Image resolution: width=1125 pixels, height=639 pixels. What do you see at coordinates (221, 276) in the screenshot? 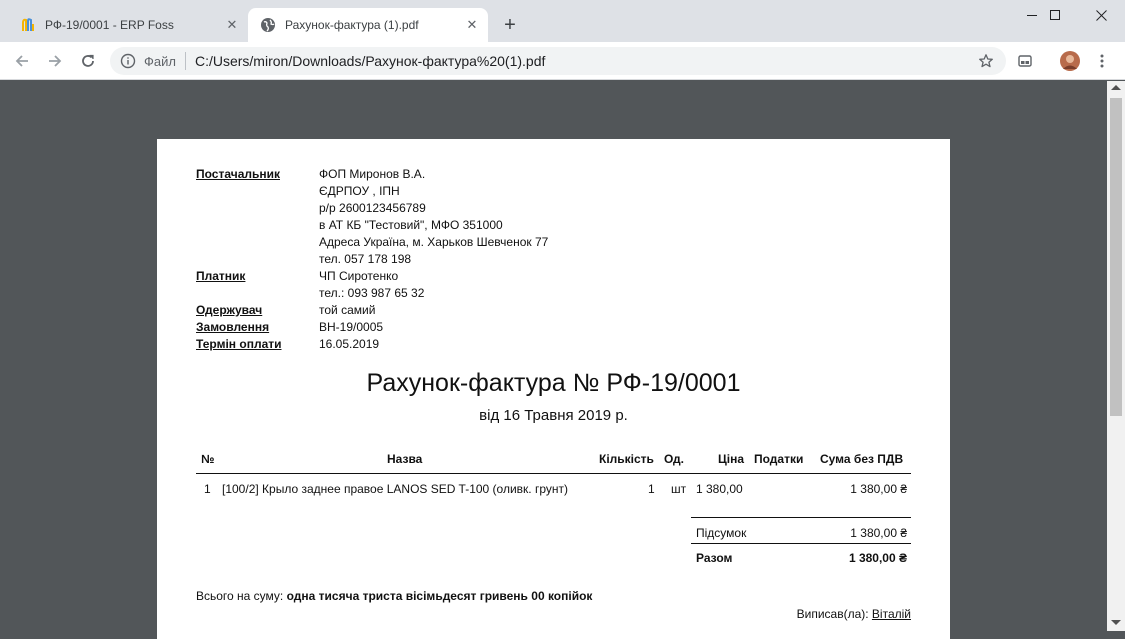
I see `payer-label: Платник` at bounding box center [221, 276].